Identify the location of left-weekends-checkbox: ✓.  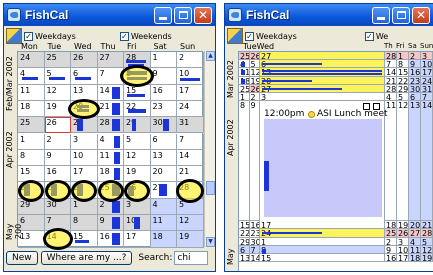
(124, 36).